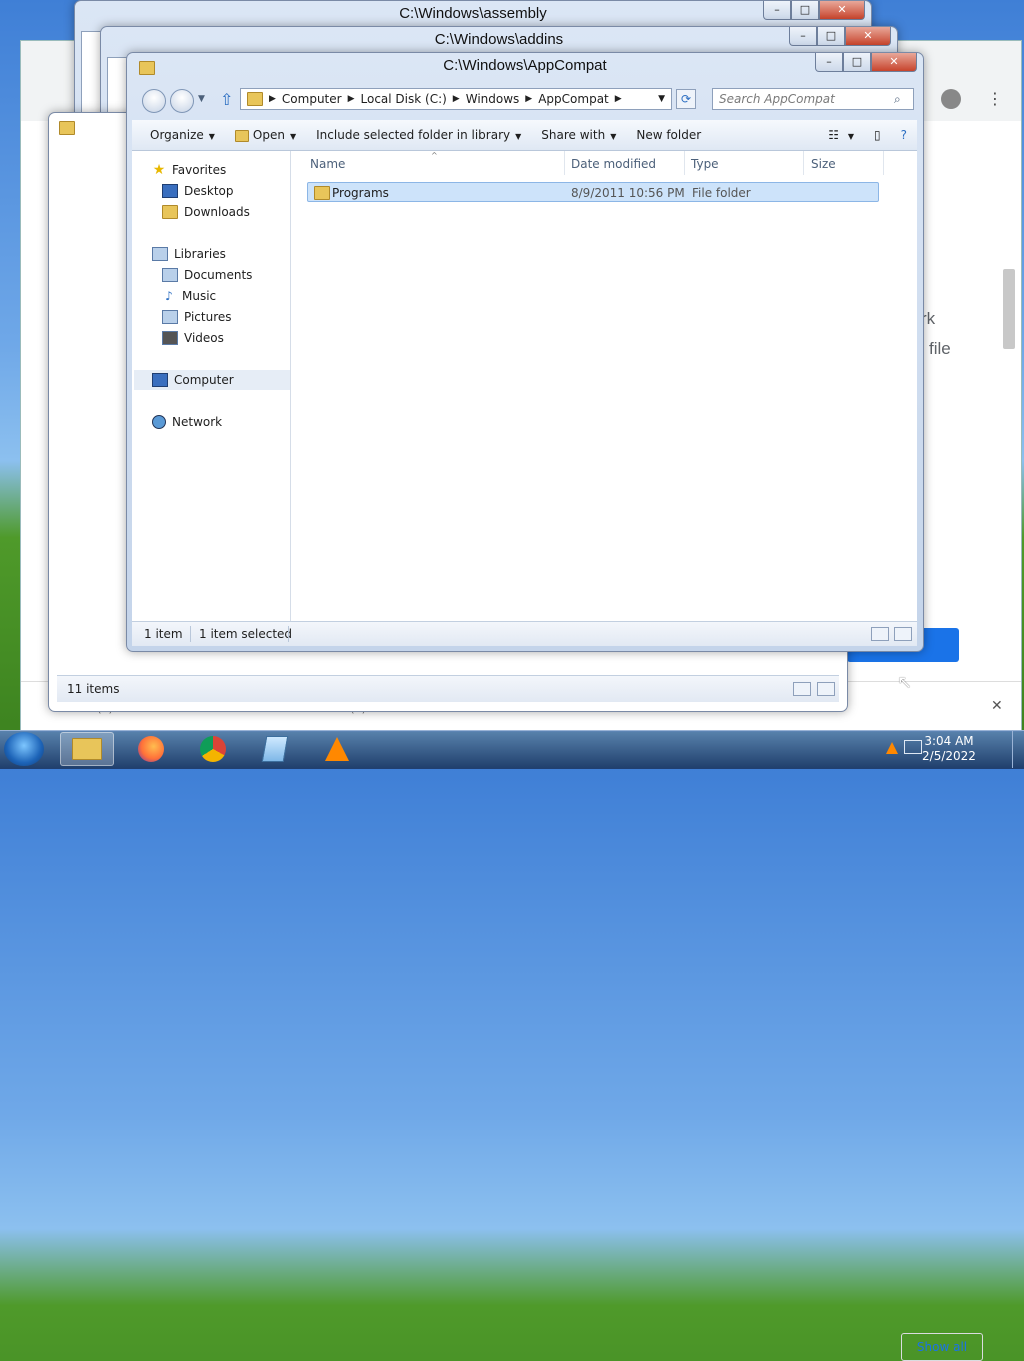  I want to click on change-view-icon: ☷ ▼, so click(841, 135).